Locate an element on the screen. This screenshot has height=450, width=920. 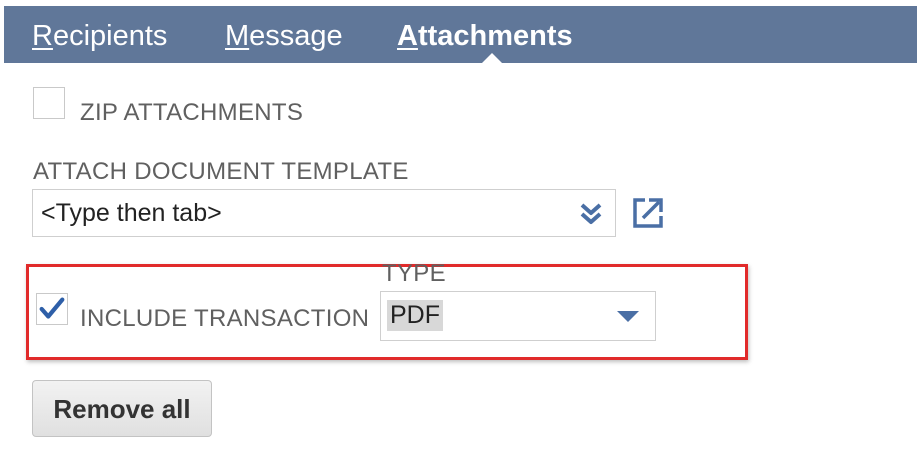
zip-attachments-checkbox is located at coordinates (49, 103).